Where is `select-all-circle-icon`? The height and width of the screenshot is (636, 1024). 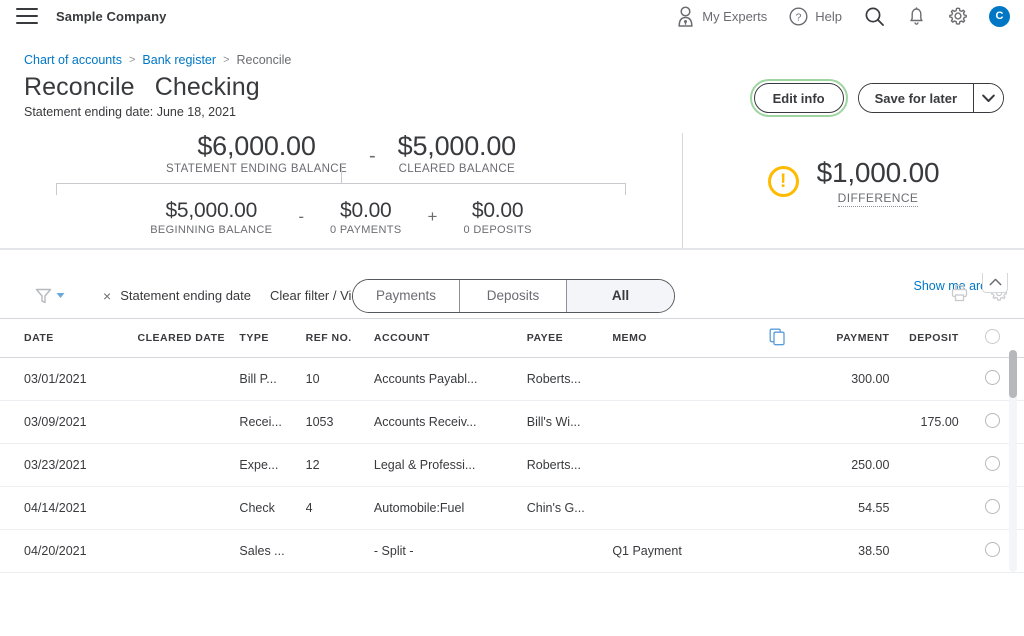 select-all-circle-icon is located at coordinates (992, 337).